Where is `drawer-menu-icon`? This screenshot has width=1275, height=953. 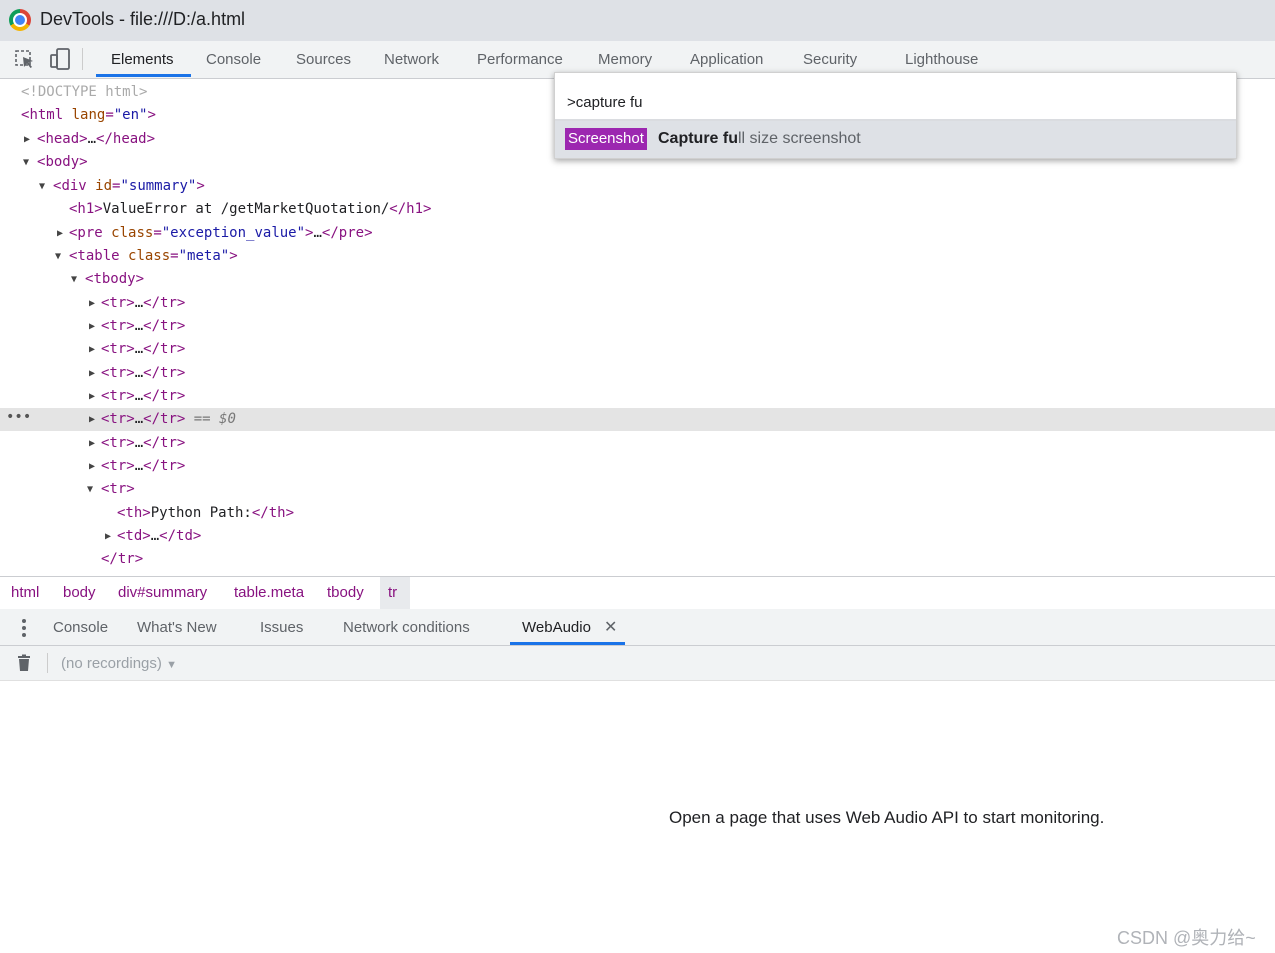 drawer-menu-icon is located at coordinates (24, 628).